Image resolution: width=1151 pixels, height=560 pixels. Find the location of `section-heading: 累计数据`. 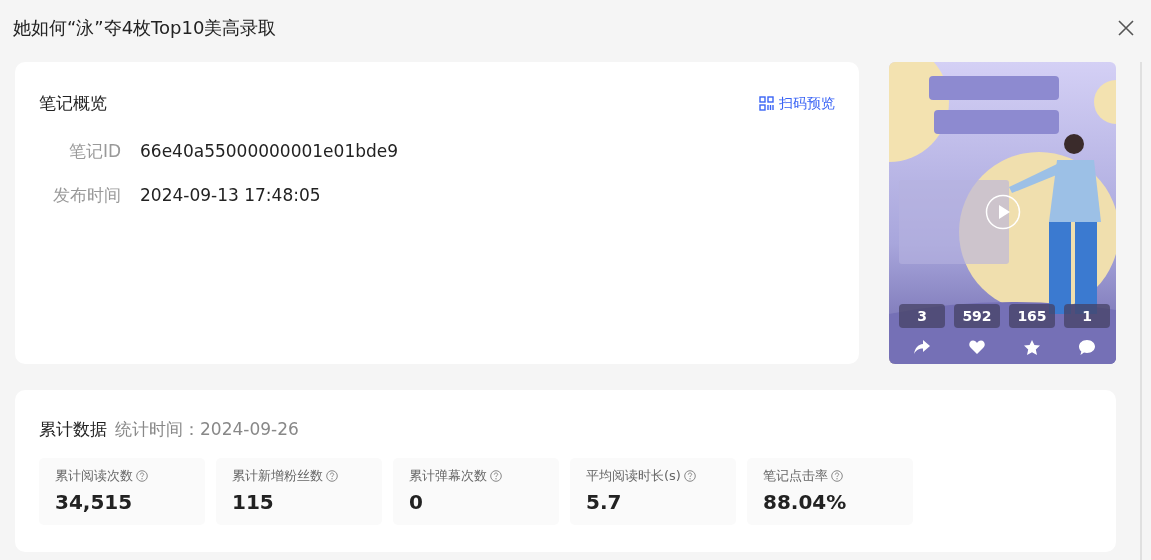

section-heading: 累计数据 is located at coordinates (73, 429).